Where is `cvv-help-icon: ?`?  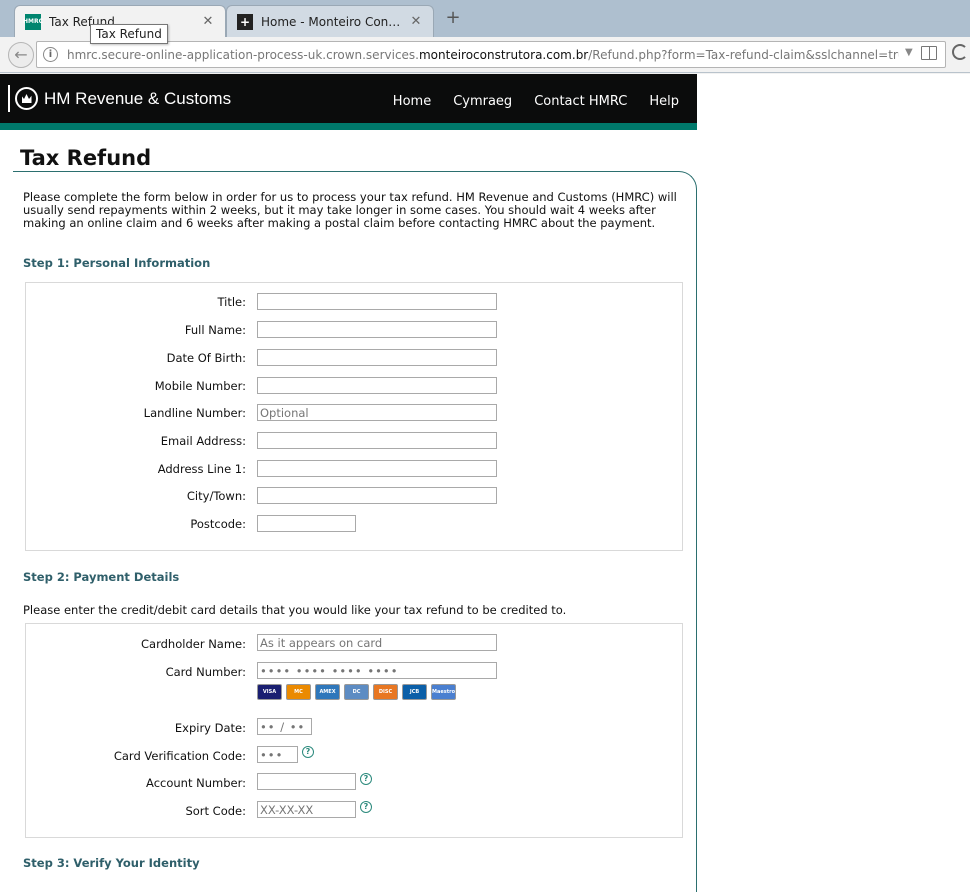 cvv-help-icon: ? is located at coordinates (308, 752).